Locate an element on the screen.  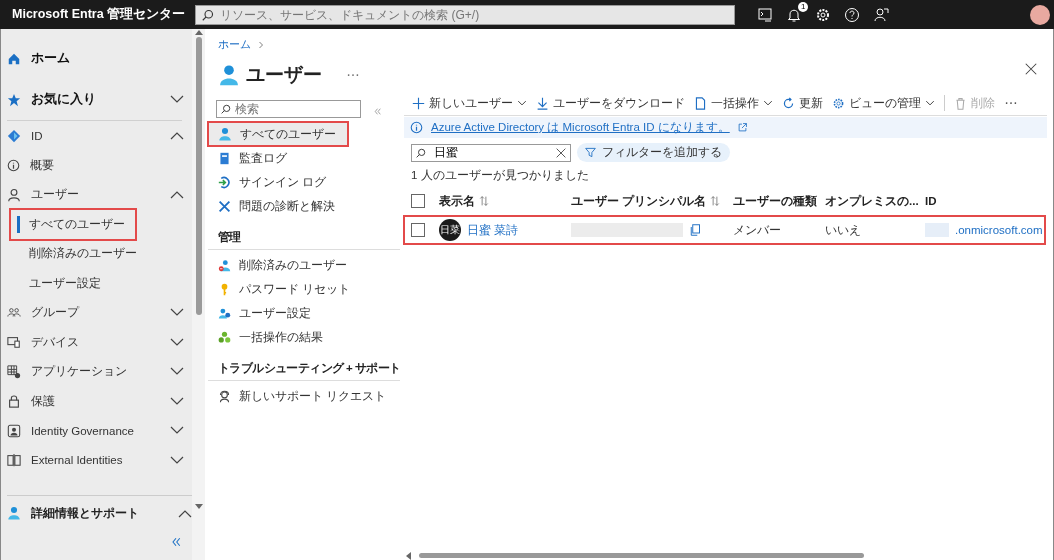
trash-icon is located at coordinates (960, 103).